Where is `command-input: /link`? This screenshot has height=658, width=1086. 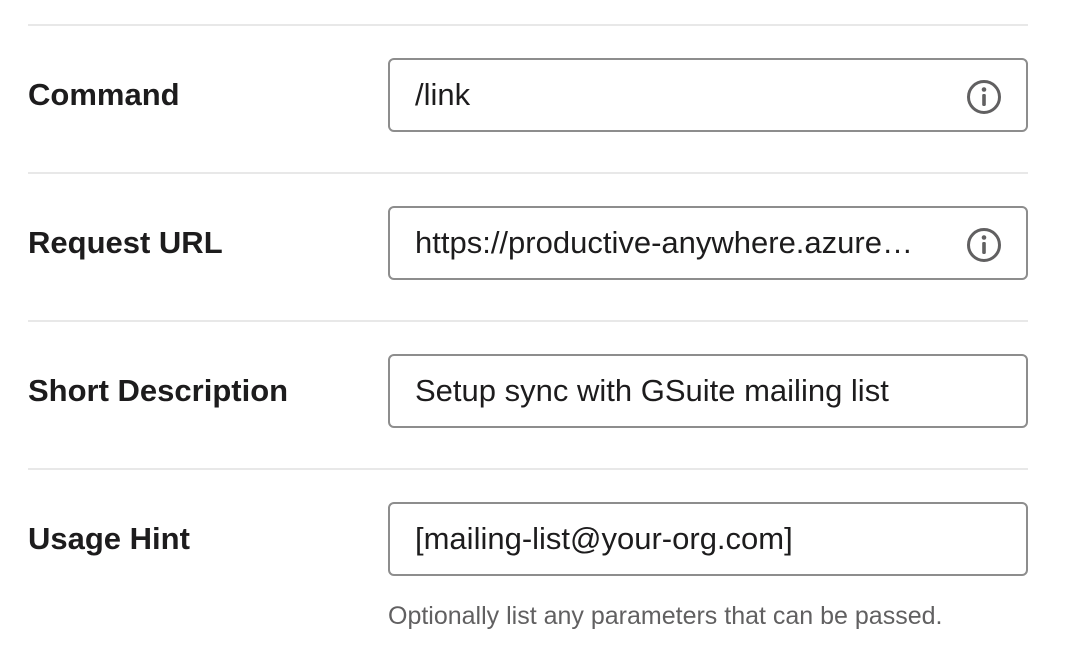
command-input: /link is located at coordinates (670, 95).